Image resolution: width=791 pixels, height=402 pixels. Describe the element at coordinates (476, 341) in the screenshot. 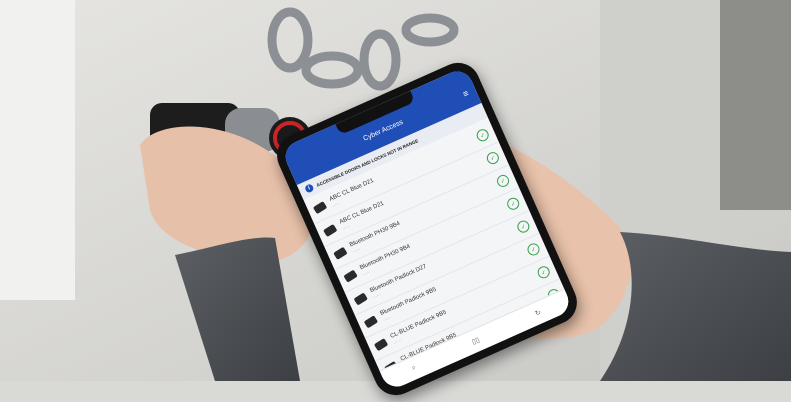

I see `nearby-icon: ▯▯` at that location.